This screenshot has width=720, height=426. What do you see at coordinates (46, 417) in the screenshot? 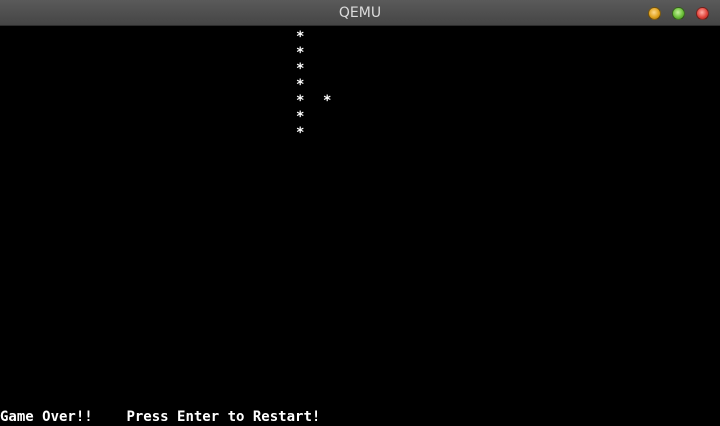
I see `game-over-text: Game Over!!` at bounding box center [46, 417].